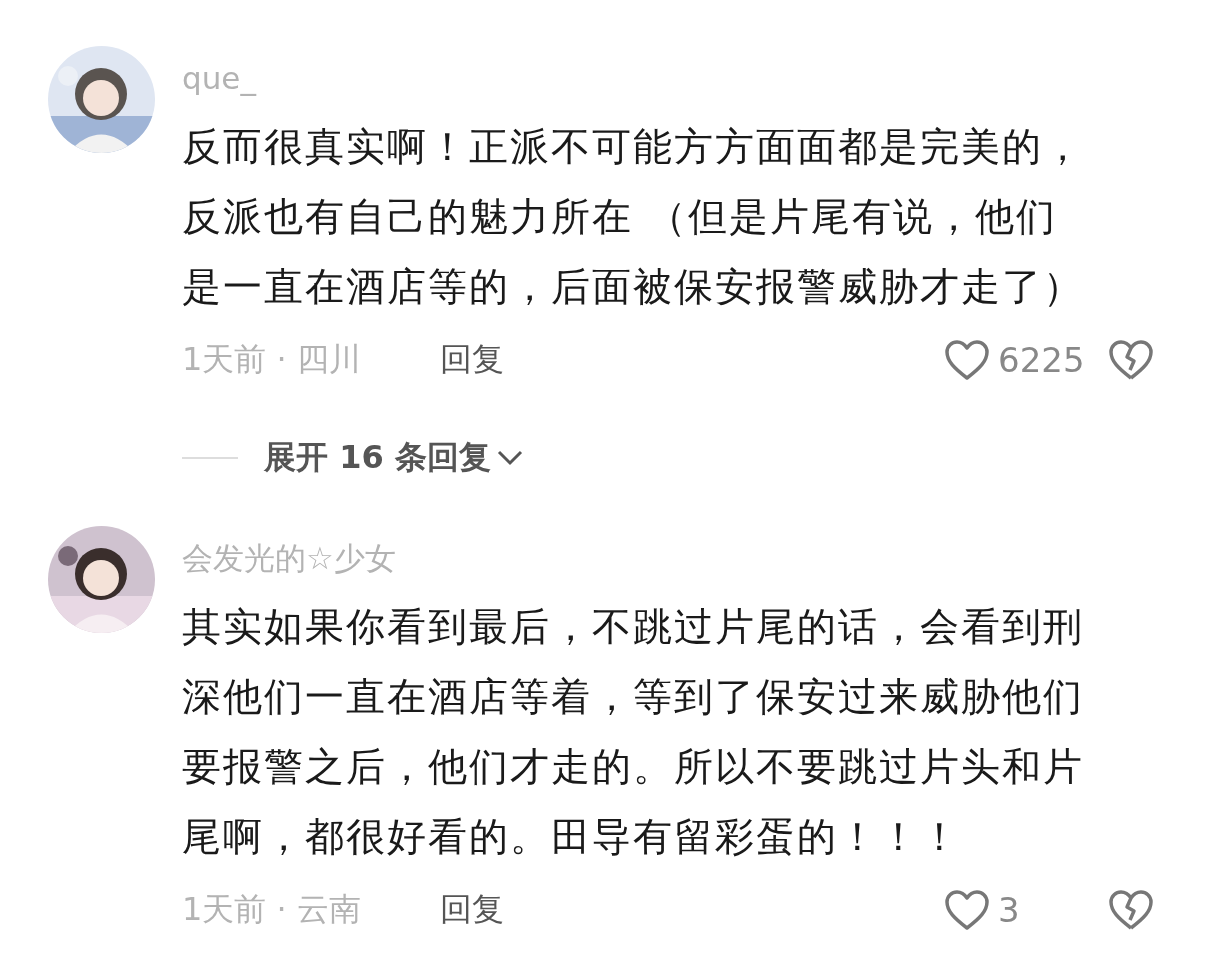  Describe the element at coordinates (633, 217) in the screenshot. I see `comment-text: 反而很真实啊！正派不可能方方面面都是完美的， 反派也有自己的魅力所在 （但是片尾有说，他们 是一直在酒店等的，后面被保安报警威胁才走了）` at that location.